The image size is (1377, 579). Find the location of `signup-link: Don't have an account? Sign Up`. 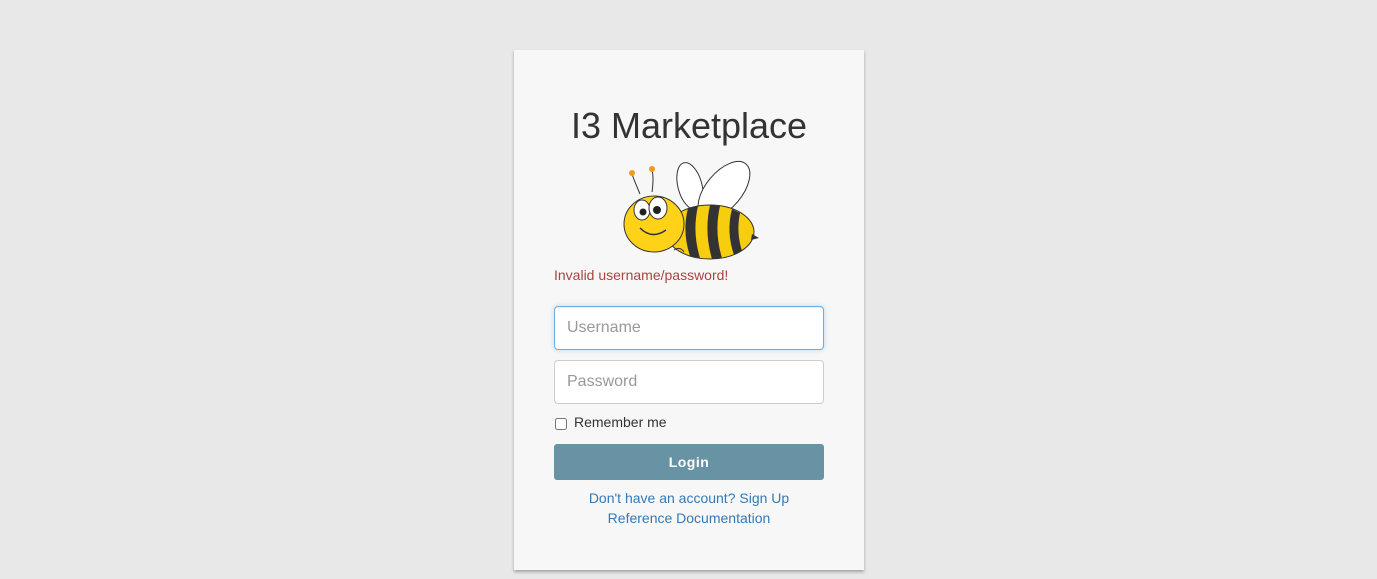

signup-link: Don't have an account? Sign Up is located at coordinates (689, 498).